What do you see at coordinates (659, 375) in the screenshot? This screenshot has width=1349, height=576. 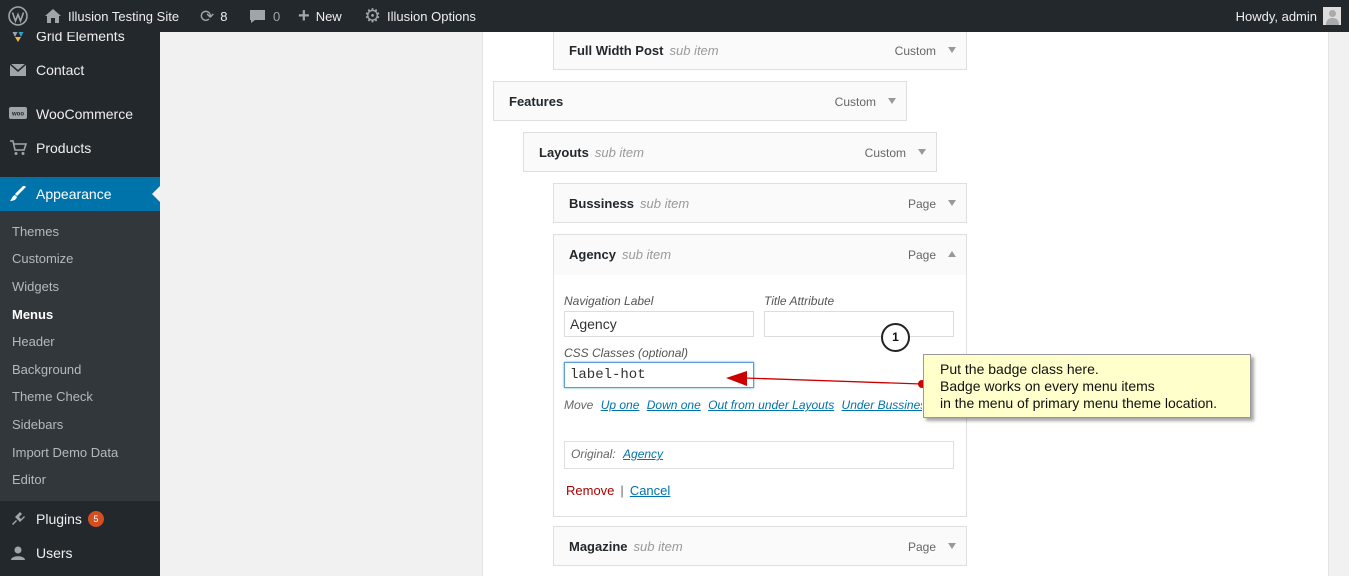 I see `css-classes-input` at bounding box center [659, 375].